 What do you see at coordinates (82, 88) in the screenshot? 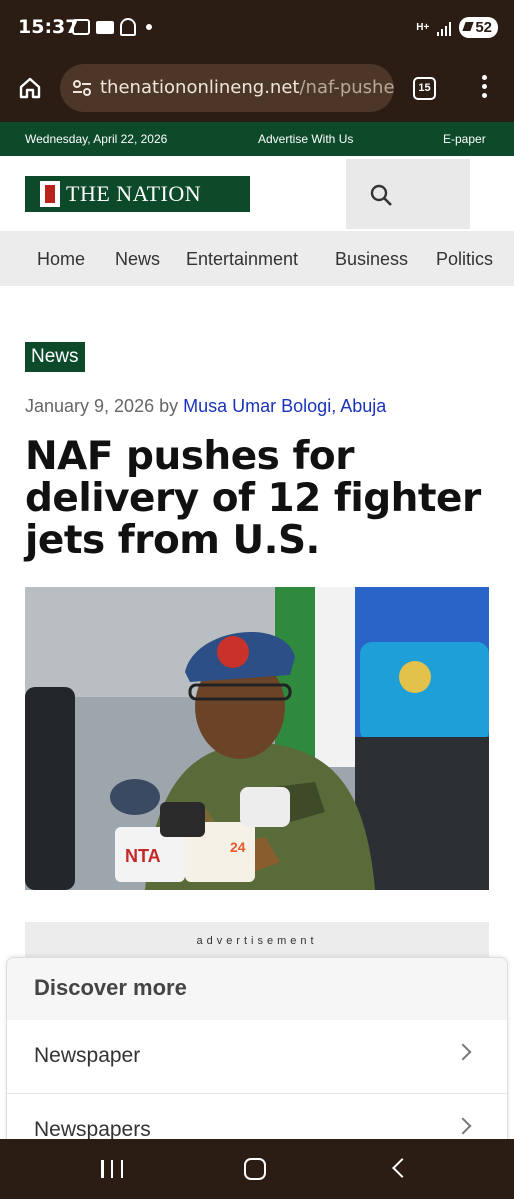
I see `site-settings-icon` at bounding box center [82, 88].